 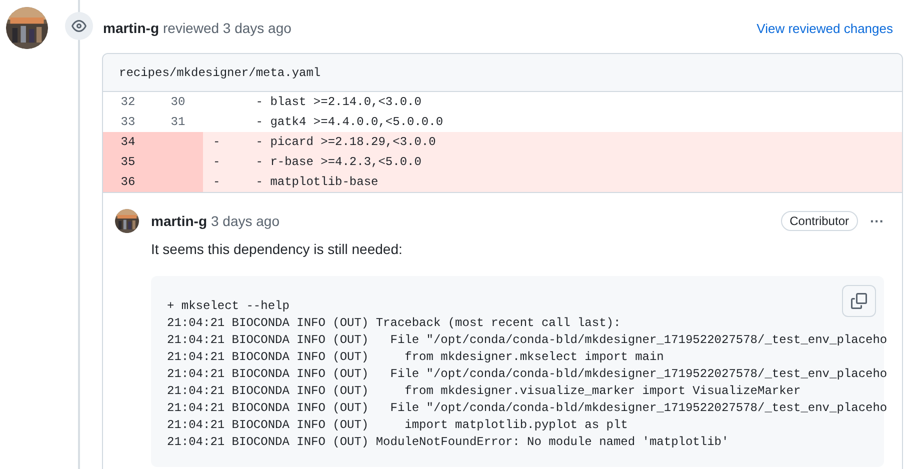 What do you see at coordinates (415, 357) in the screenshot?
I see `code-line: 21:04:21 BIOCONDA INFO (OUT) from mkdesigner.mkselect import main` at bounding box center [415, 357].